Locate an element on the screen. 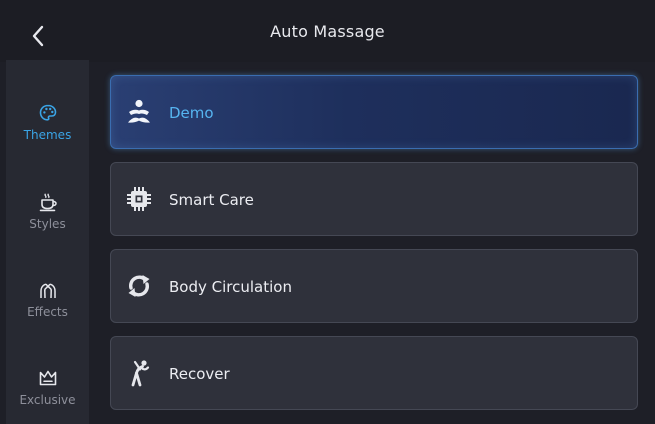  circular-arrows-icon is located at coordinates (139, 286).